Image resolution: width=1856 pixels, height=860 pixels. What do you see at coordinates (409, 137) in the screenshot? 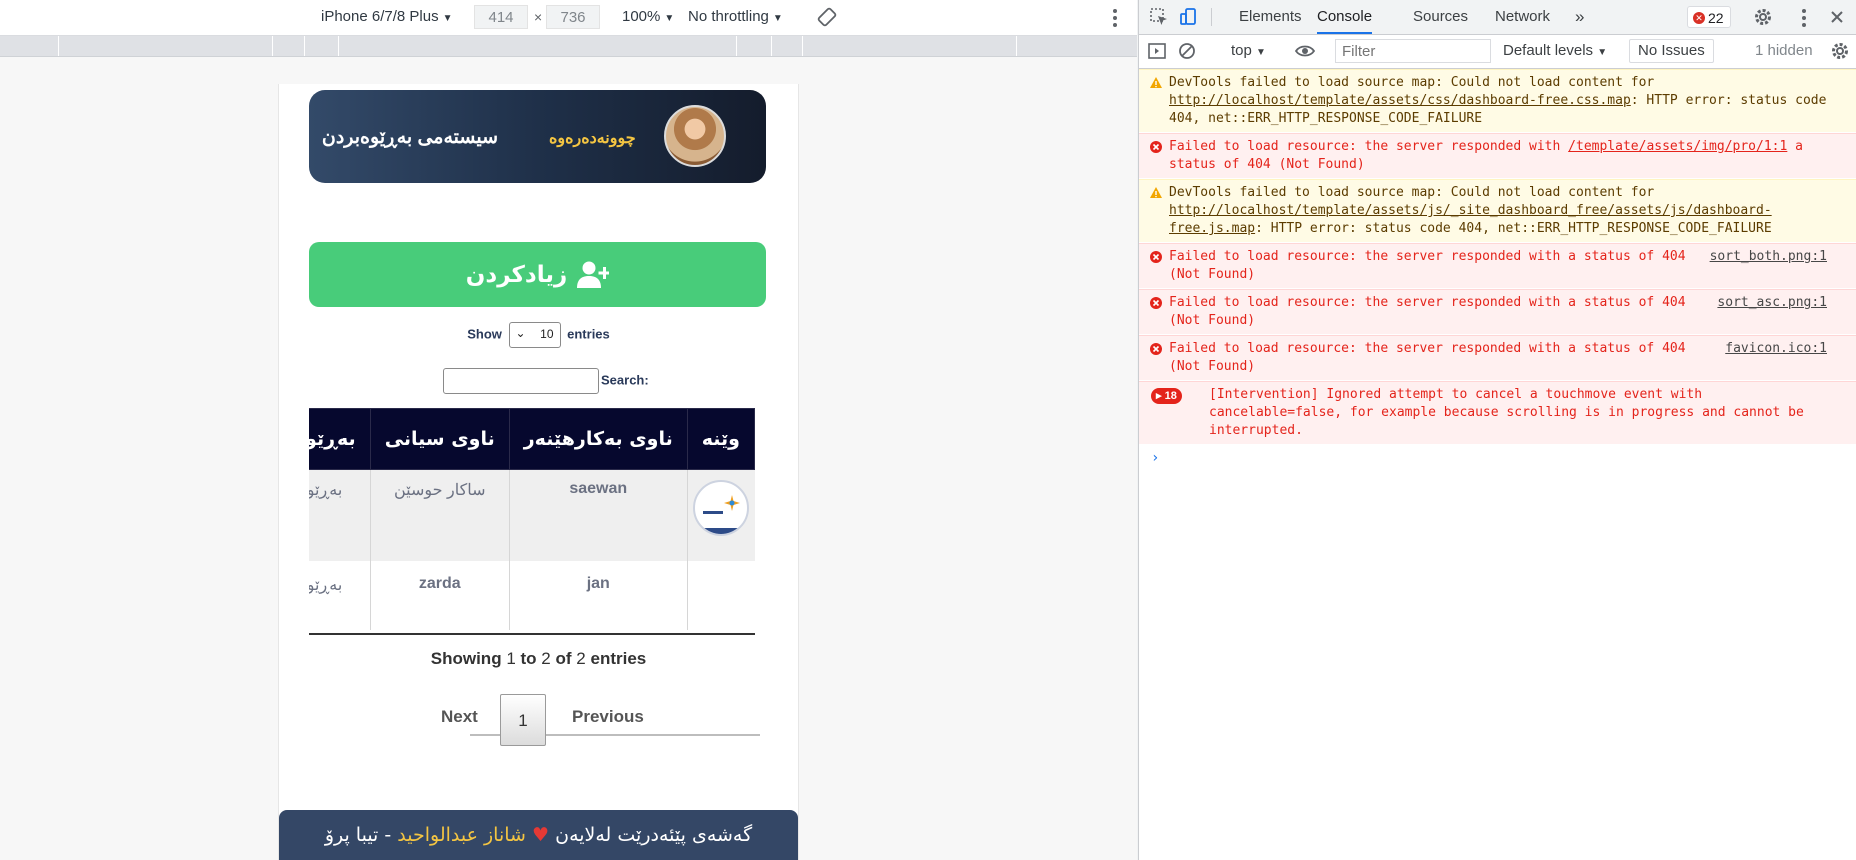
I see `page-title: سیستەمی بەڕێوەبردن` at bounding box center [409, 137].